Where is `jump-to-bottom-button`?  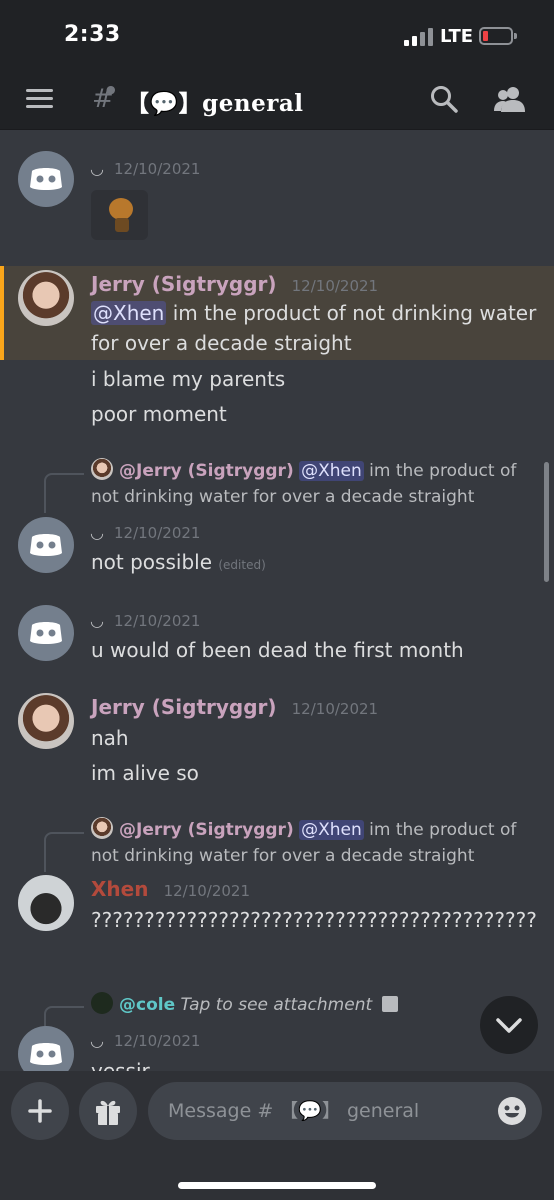
jump-to-bottom-button is located at coordinates (509, 1025).